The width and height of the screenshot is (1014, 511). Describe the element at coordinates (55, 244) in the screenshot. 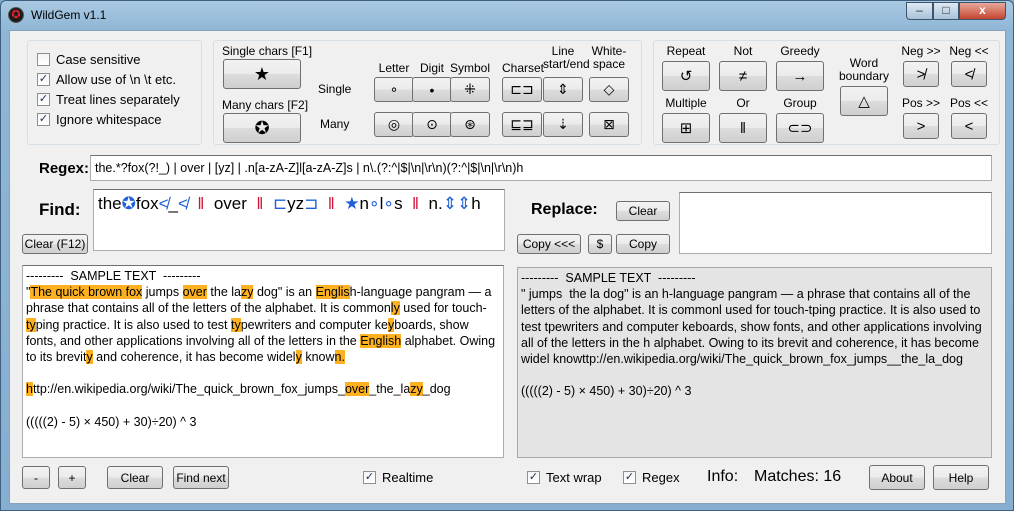

I see `clear-find-button: Clear (F12)` at that location.